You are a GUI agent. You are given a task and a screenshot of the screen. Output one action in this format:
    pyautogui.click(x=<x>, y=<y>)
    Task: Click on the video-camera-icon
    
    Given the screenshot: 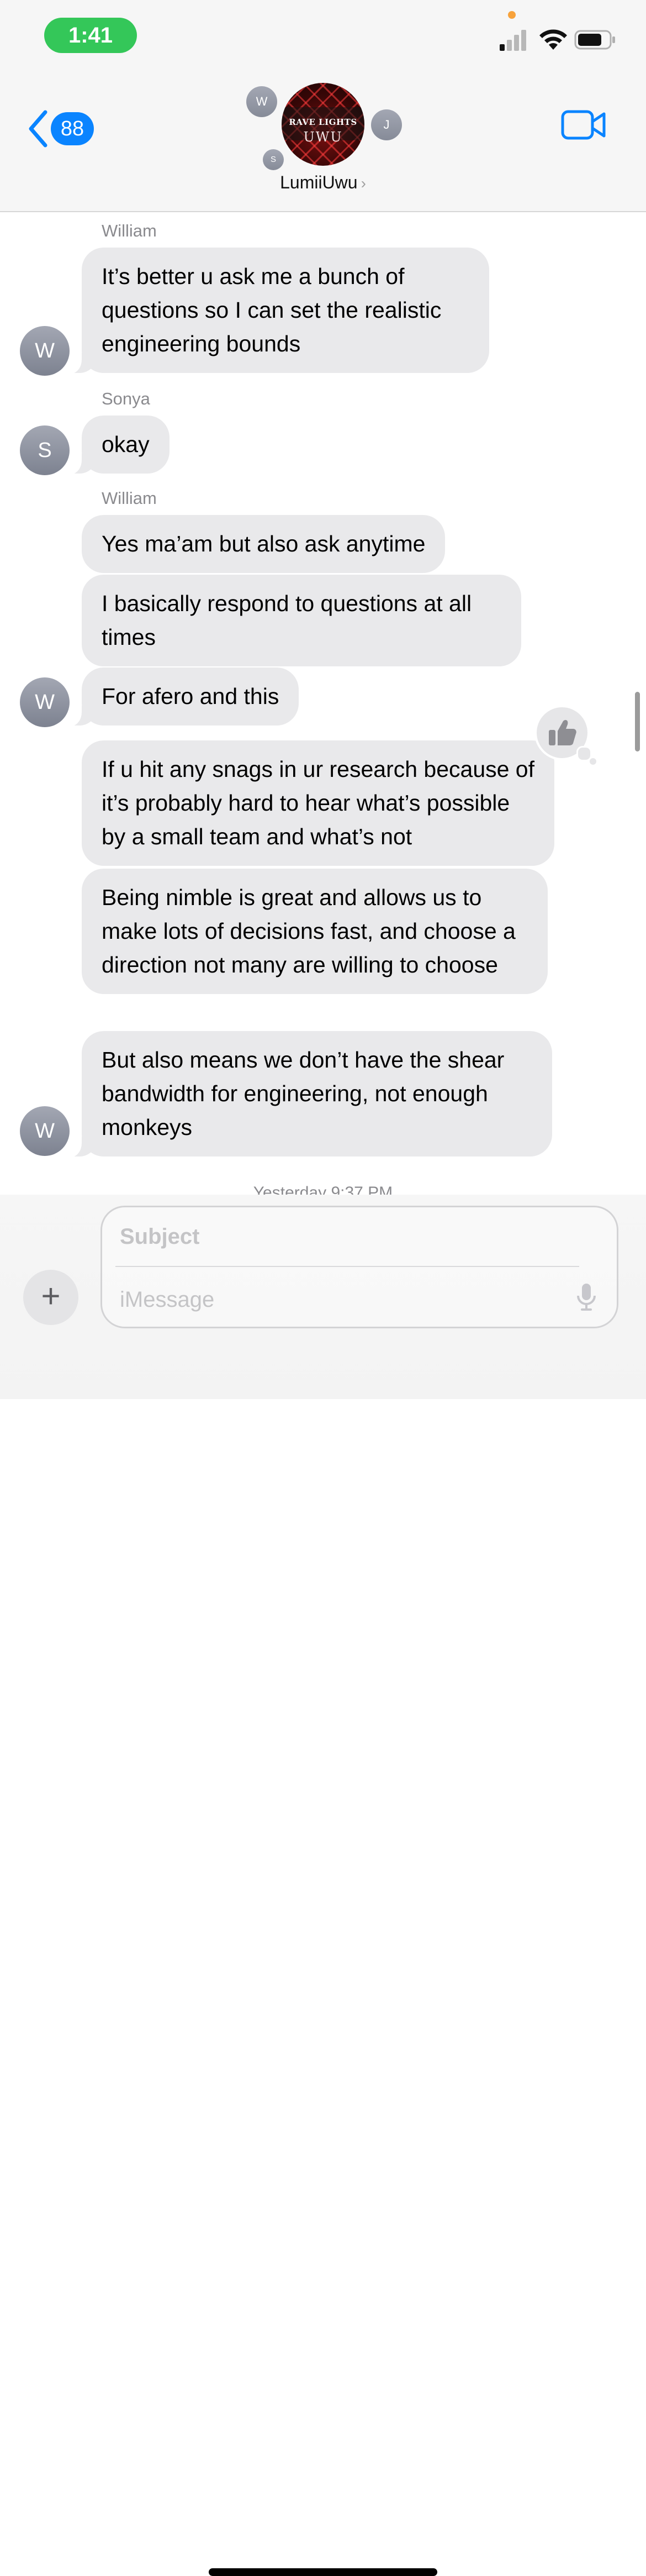 What is the action you would take?
    pyautogui.click(x=584, y=124)
    